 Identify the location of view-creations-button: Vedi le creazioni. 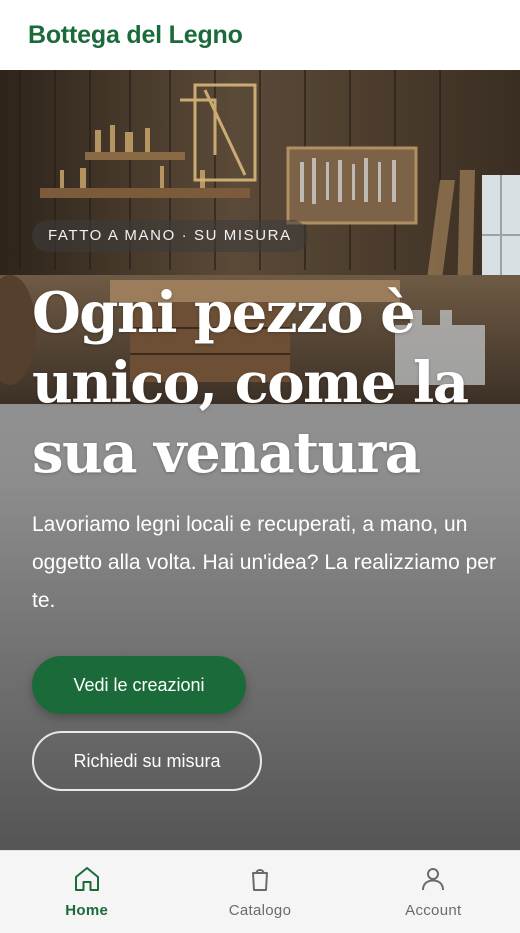
(139, 685).